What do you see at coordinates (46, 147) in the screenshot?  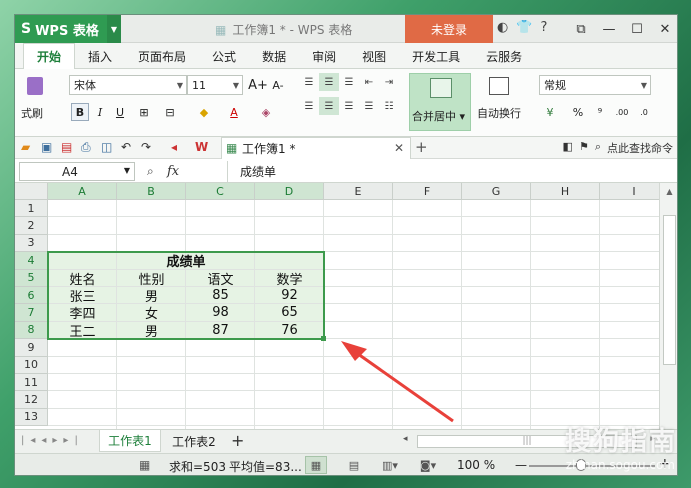 I see `save-icon: ▣` at bounding box center [46, 147].